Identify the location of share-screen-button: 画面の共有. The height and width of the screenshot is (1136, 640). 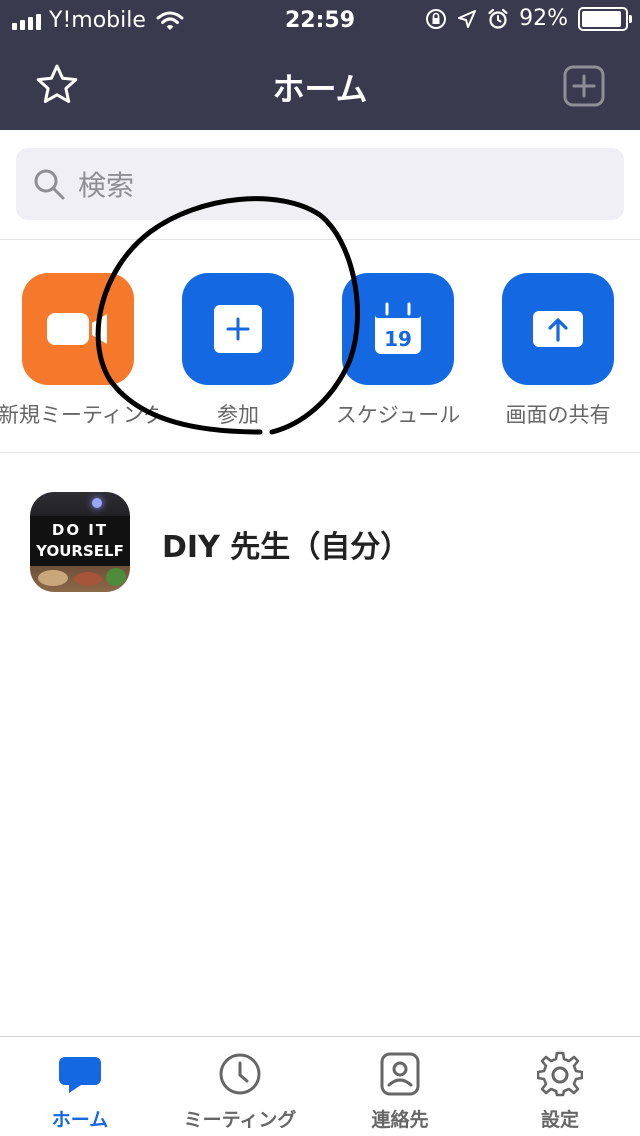
(558, 351).